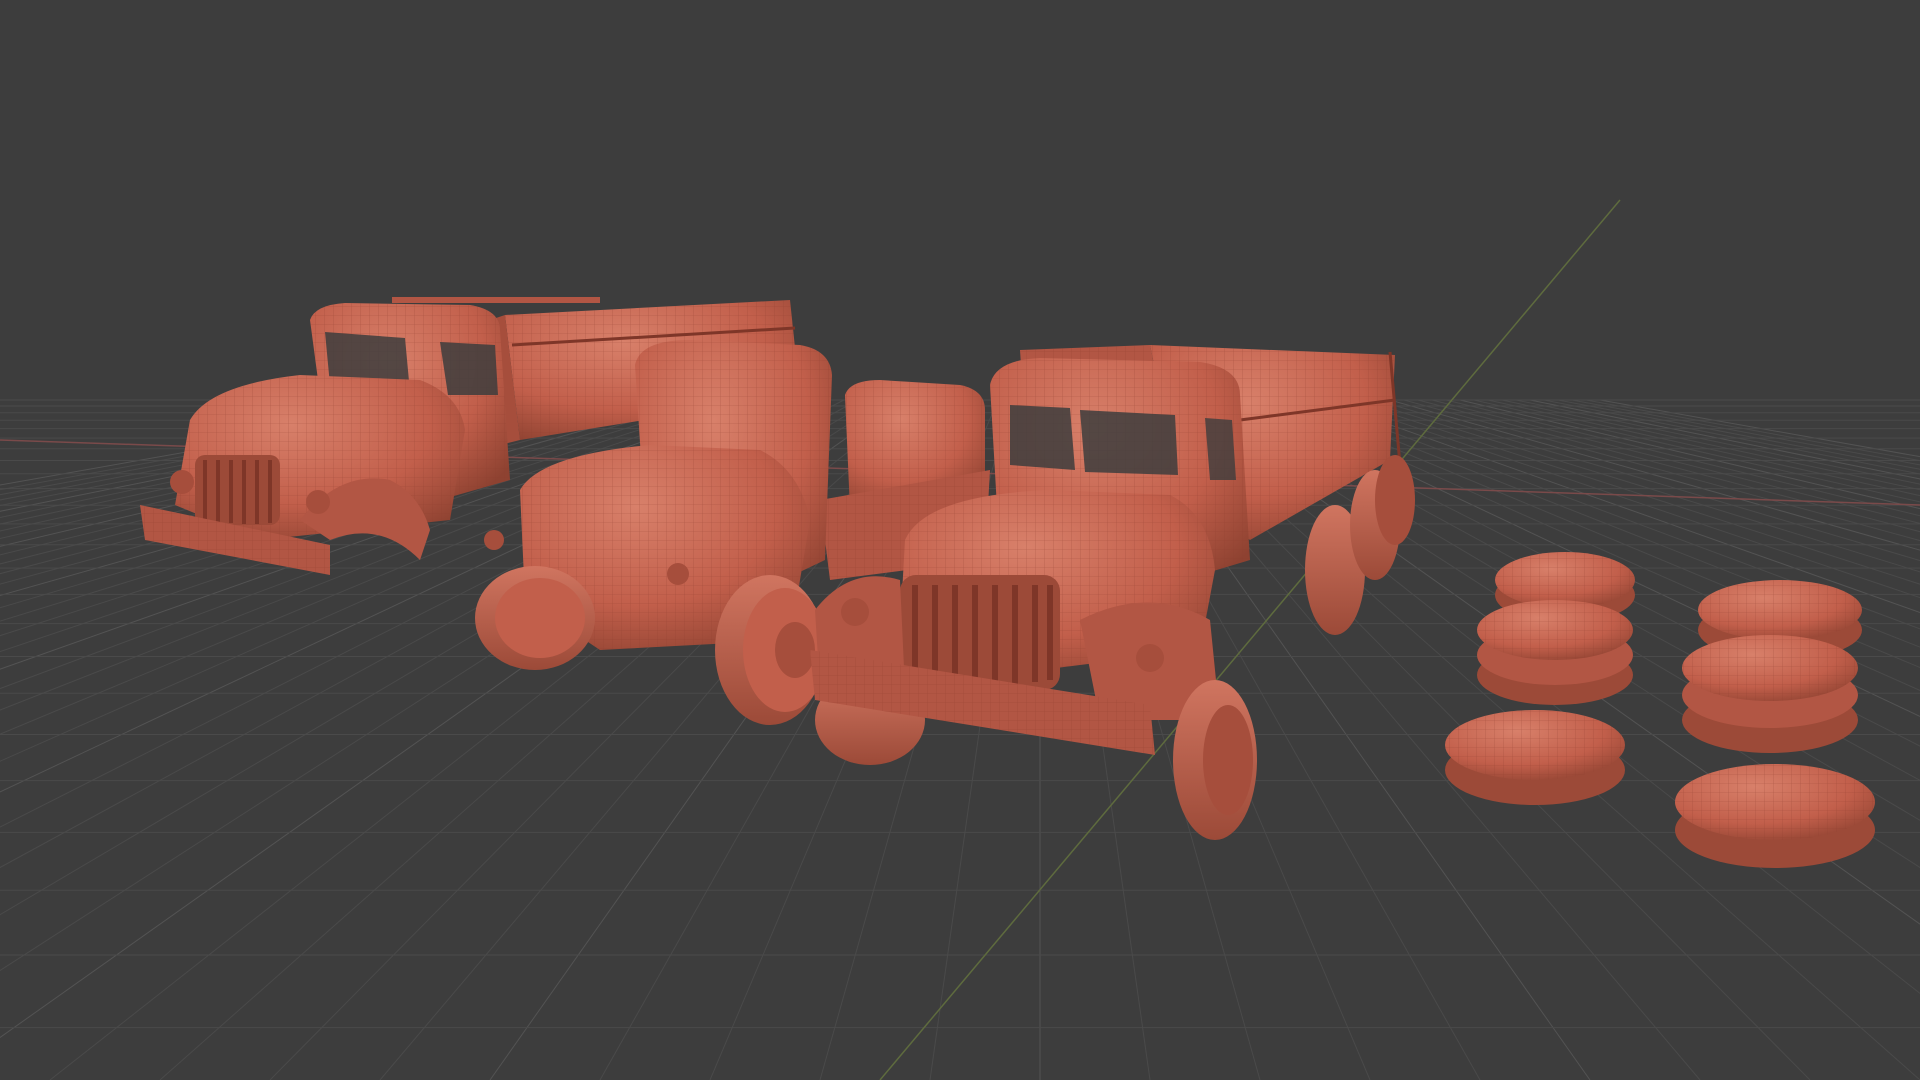 The image size is (1920, 1080). What do you see at coordinates (237, 490) in the screenshot?
I see `grille` at bounding box center [237, 490].